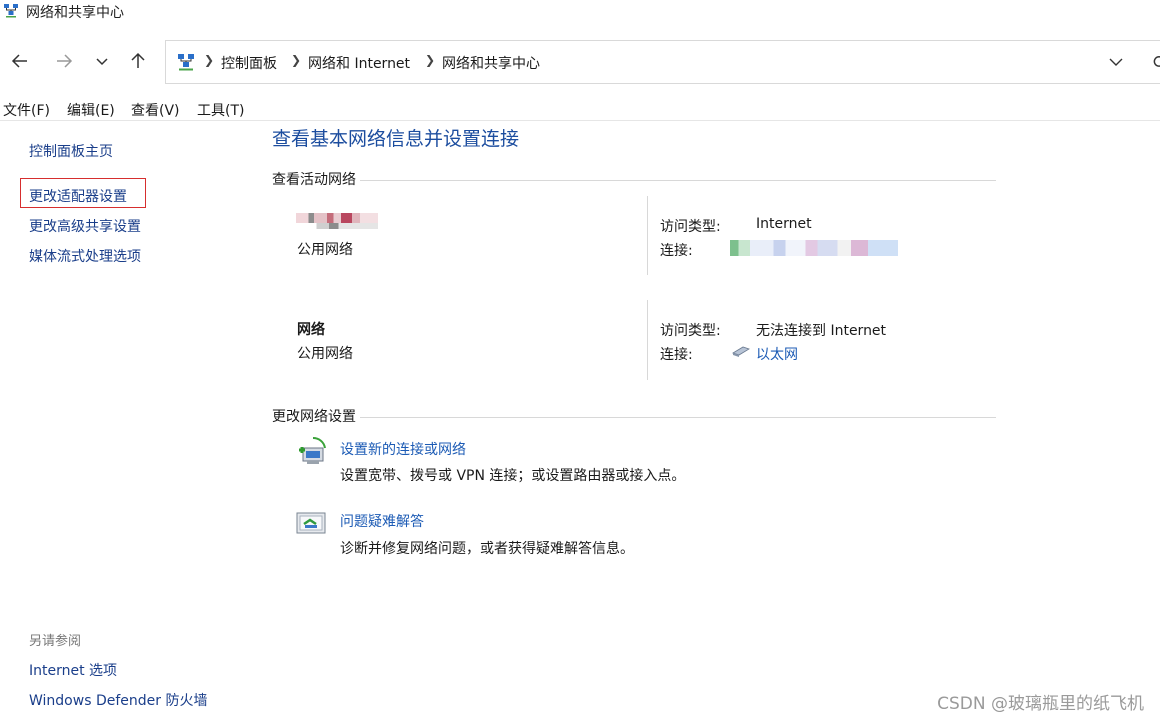  Describe the element at coordinates (78, 196) in the screenshot. I see `link-change-adapter-settings: 更改适配器设置` at that location.